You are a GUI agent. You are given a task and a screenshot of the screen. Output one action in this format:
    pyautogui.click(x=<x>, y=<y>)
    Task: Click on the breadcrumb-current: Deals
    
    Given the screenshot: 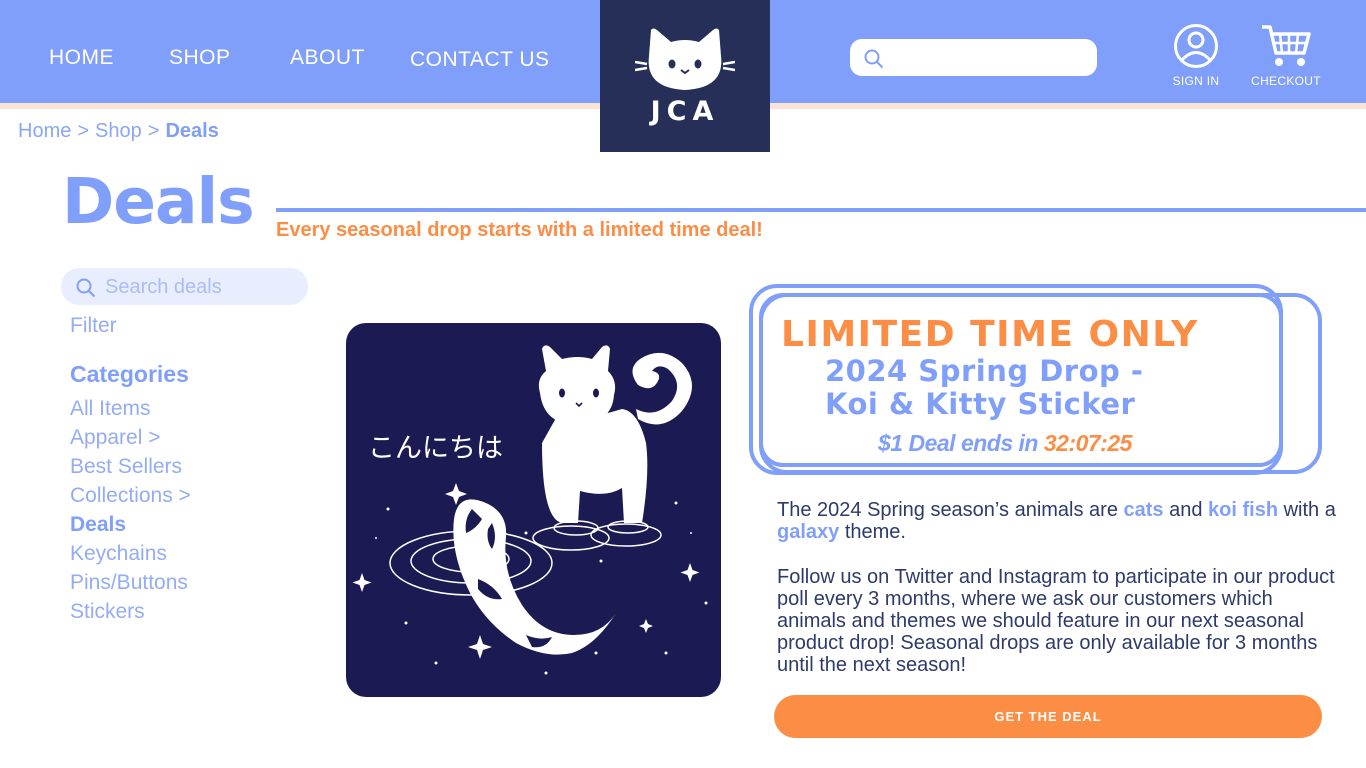 What is the action you would take?
    pyautogui.click(x=192, y=131)
    